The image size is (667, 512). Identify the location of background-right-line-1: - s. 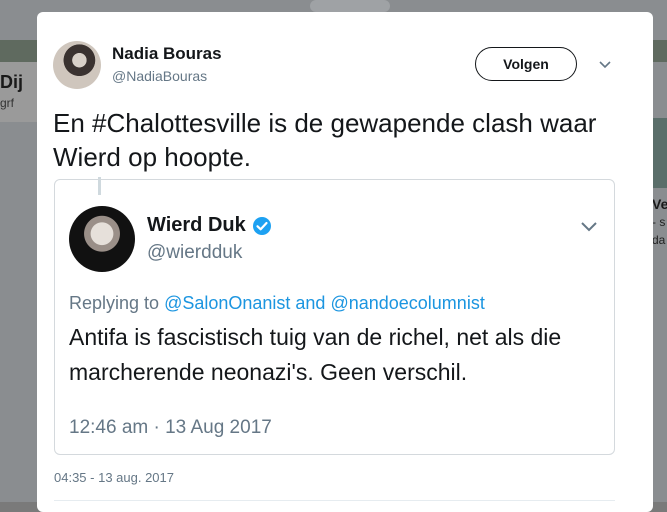
(659, 222).